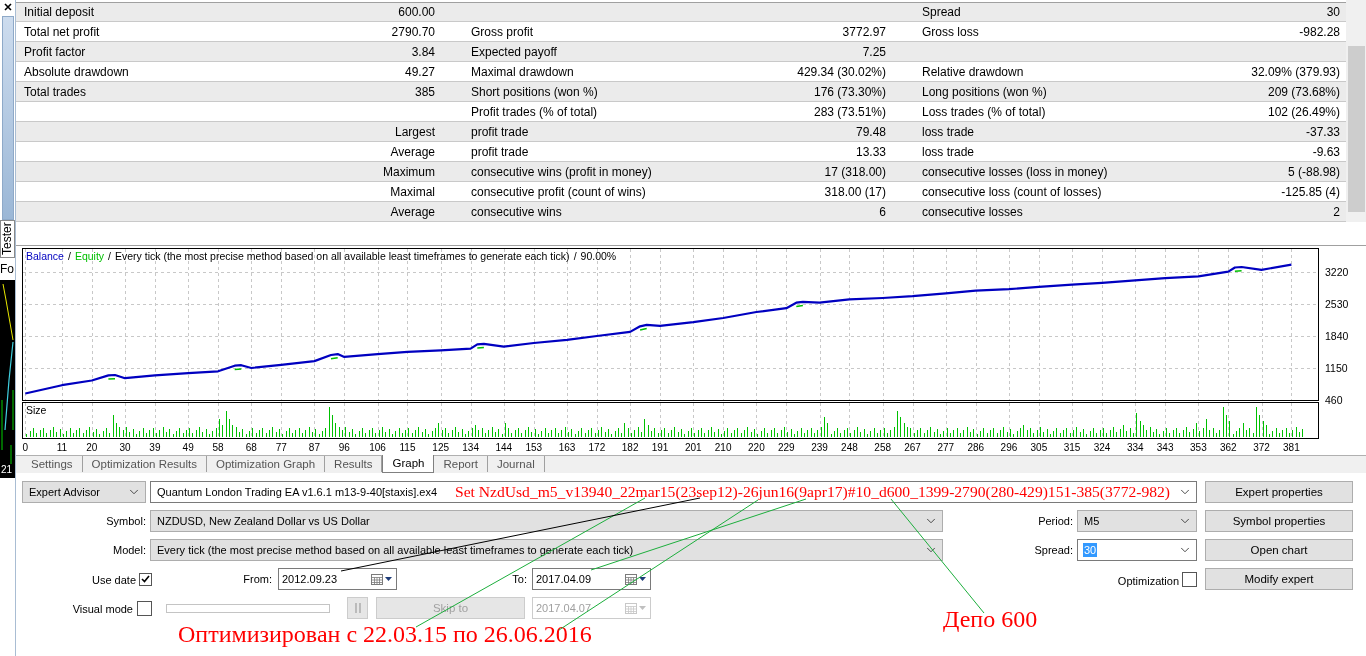 Image resolution: width=1366 pixels, height=656 pixels. I want to click on calendar-icon, so click(631, 608).